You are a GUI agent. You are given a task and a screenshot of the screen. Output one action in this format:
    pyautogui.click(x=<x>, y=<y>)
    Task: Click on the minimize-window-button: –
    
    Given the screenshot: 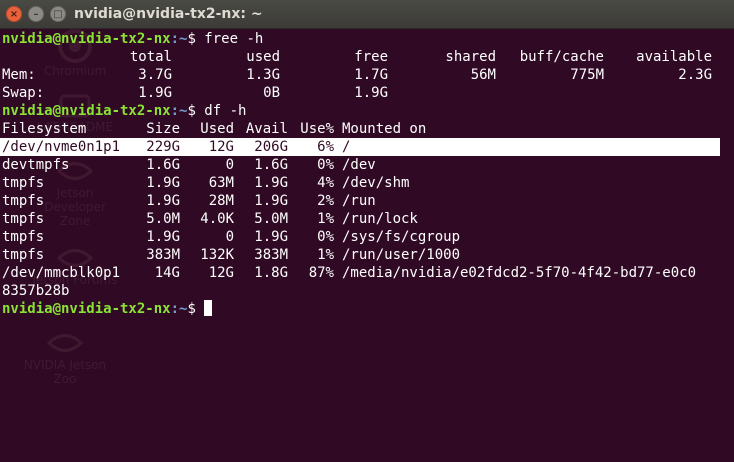 What is the action you would take?
    pyautogui.click(x=36, y=14)
    